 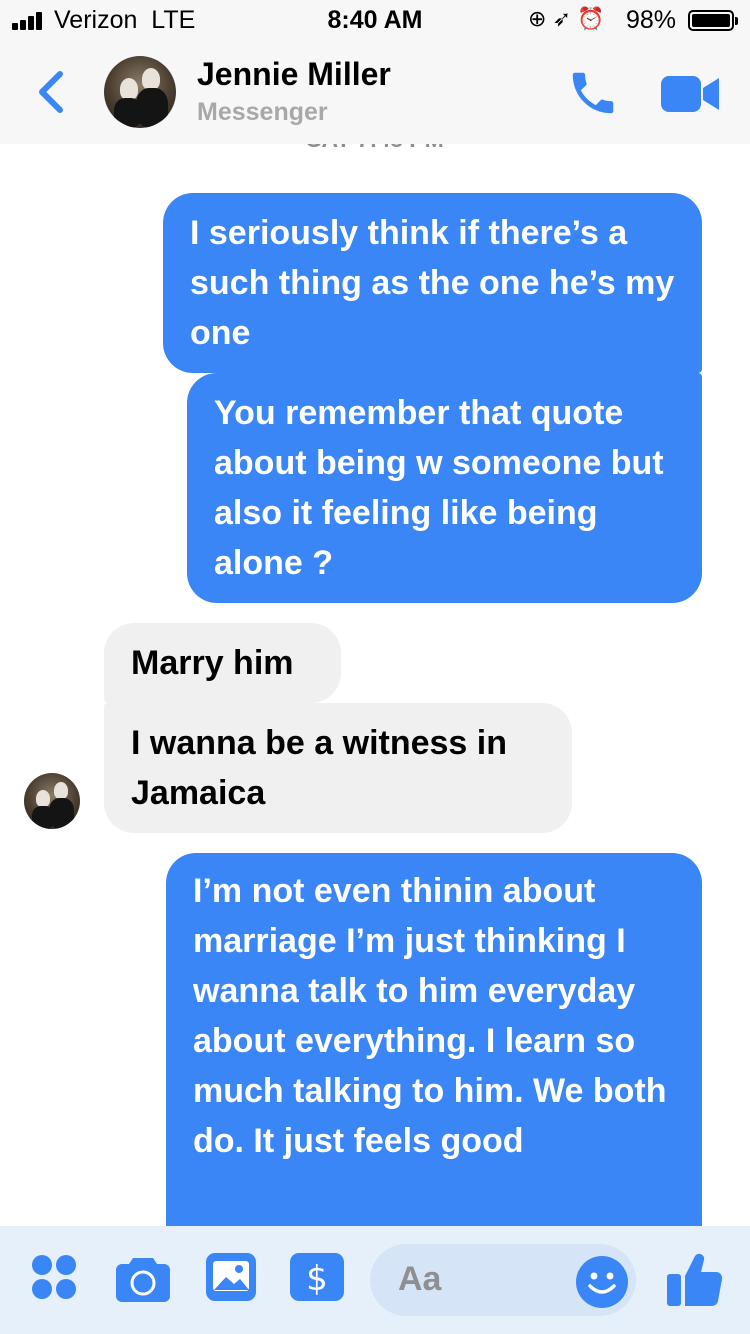 What do you see at coordinates (651, 20) in the screenshot?
I see `battery-percent: 98%` at bounding box center [651, 20].